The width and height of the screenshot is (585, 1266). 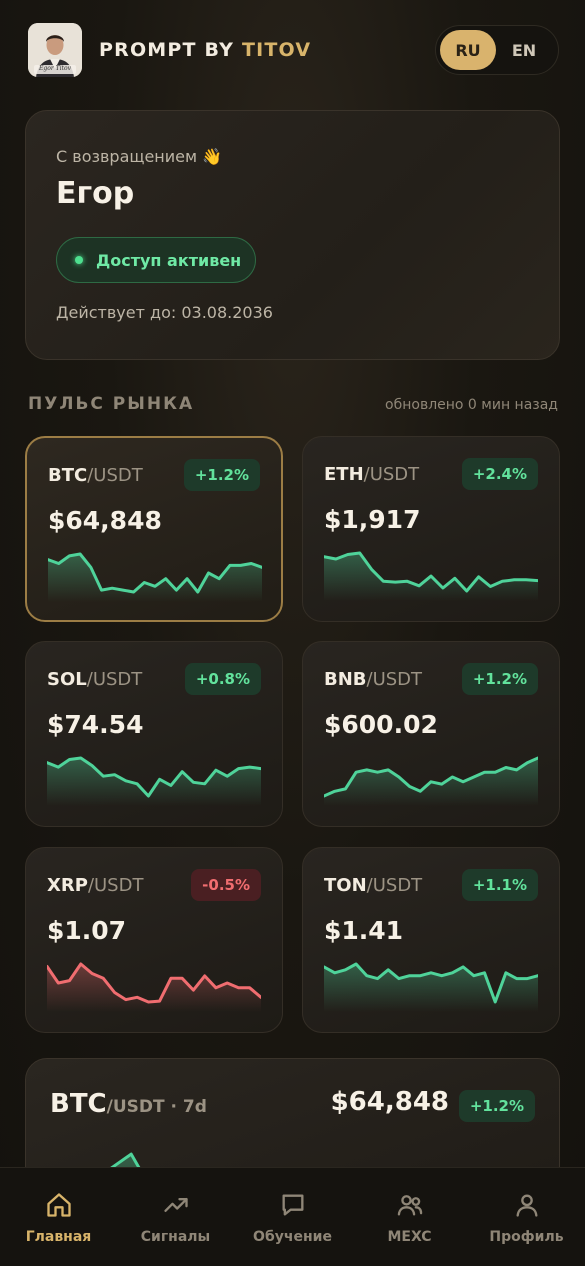 I want to click on welcome-greeting: С возвращением 👋, so click(x=139, y=156).